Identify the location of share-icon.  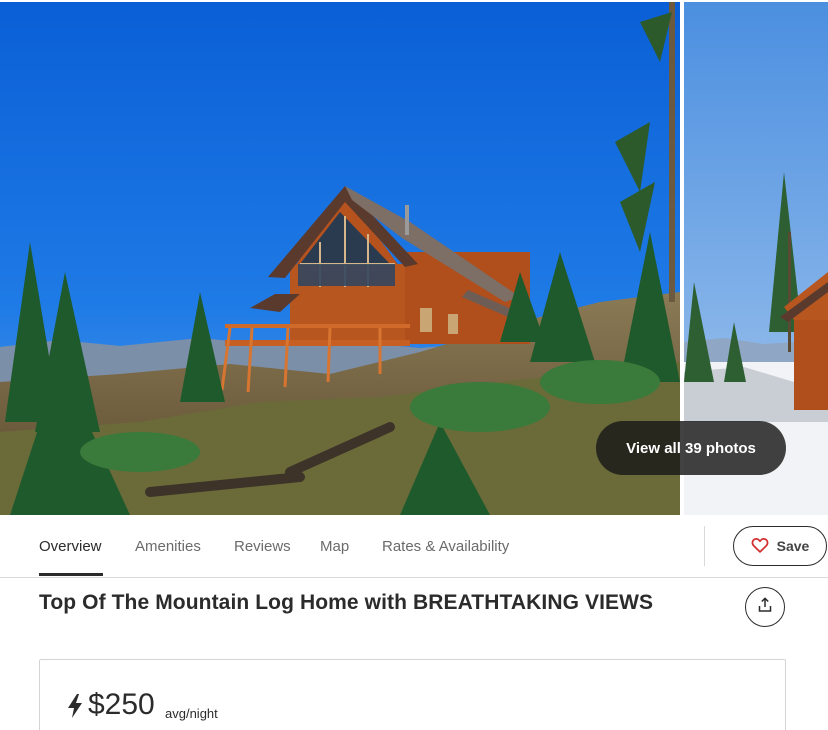
(765, 607).